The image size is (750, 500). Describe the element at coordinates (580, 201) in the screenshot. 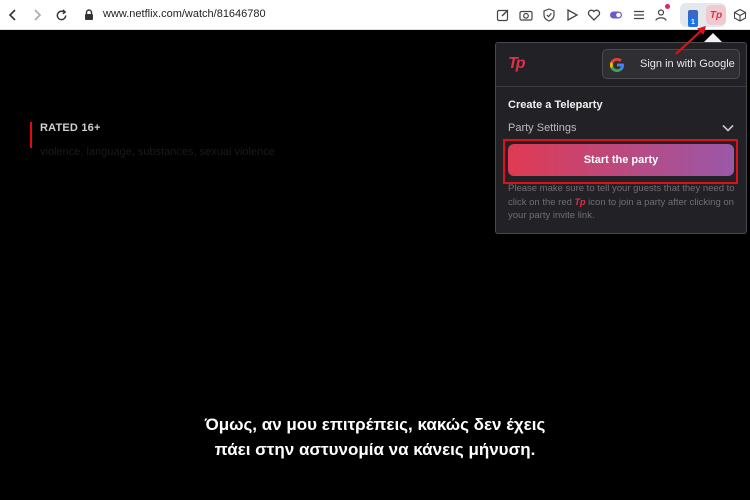

I see `teleparty-mini-icon: Tp` at that location.